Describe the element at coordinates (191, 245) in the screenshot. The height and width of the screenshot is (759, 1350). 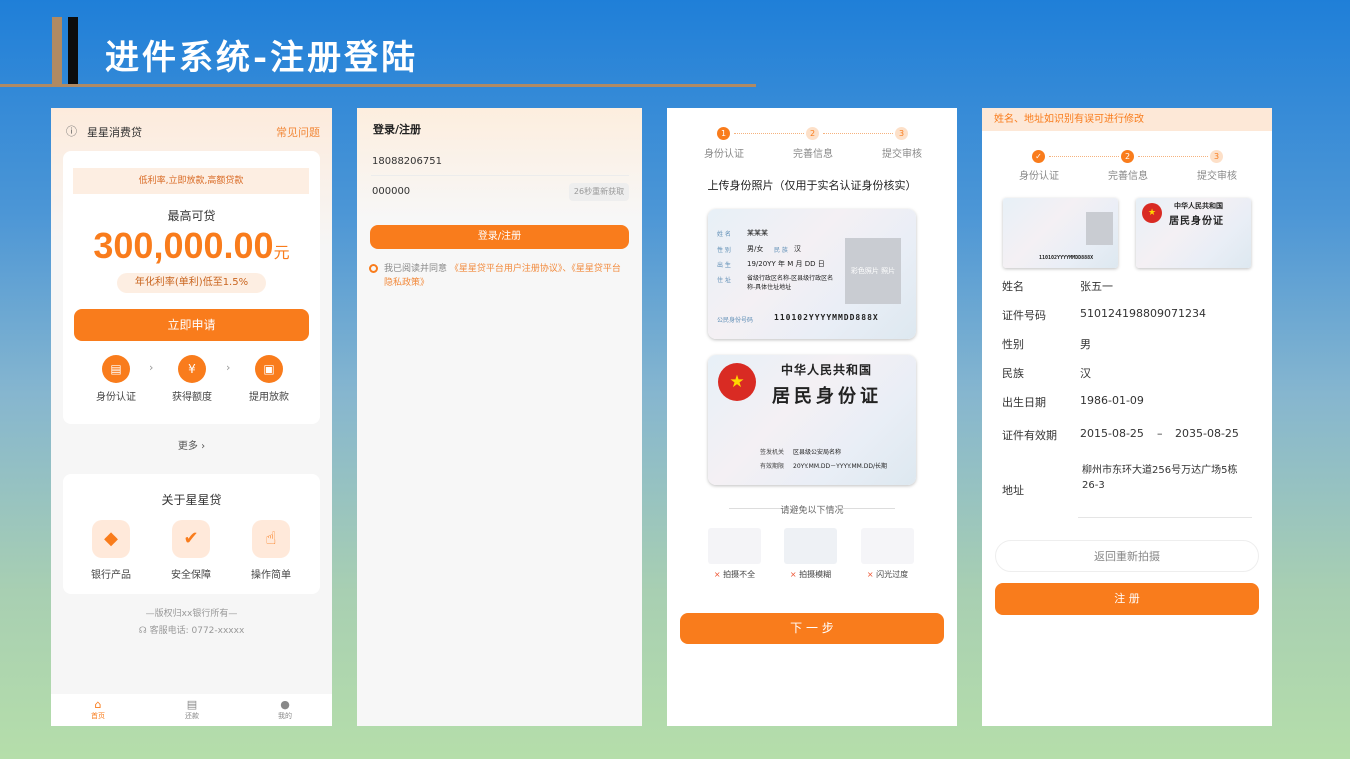
I see `loan-amount: 300,000.00元` at that location.